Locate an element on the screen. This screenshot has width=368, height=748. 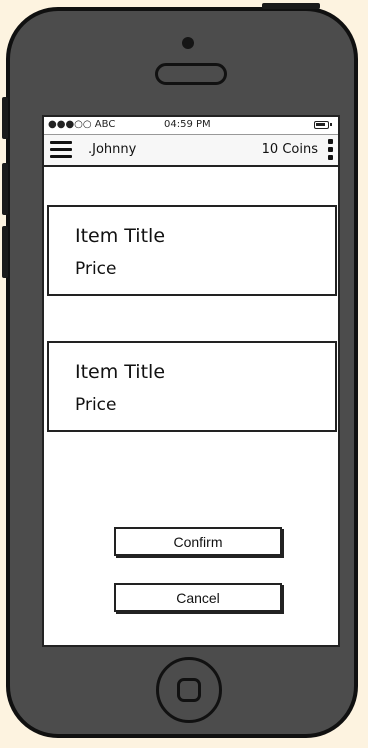
confirm-button: Confirm is located at coordinates (198, 541).